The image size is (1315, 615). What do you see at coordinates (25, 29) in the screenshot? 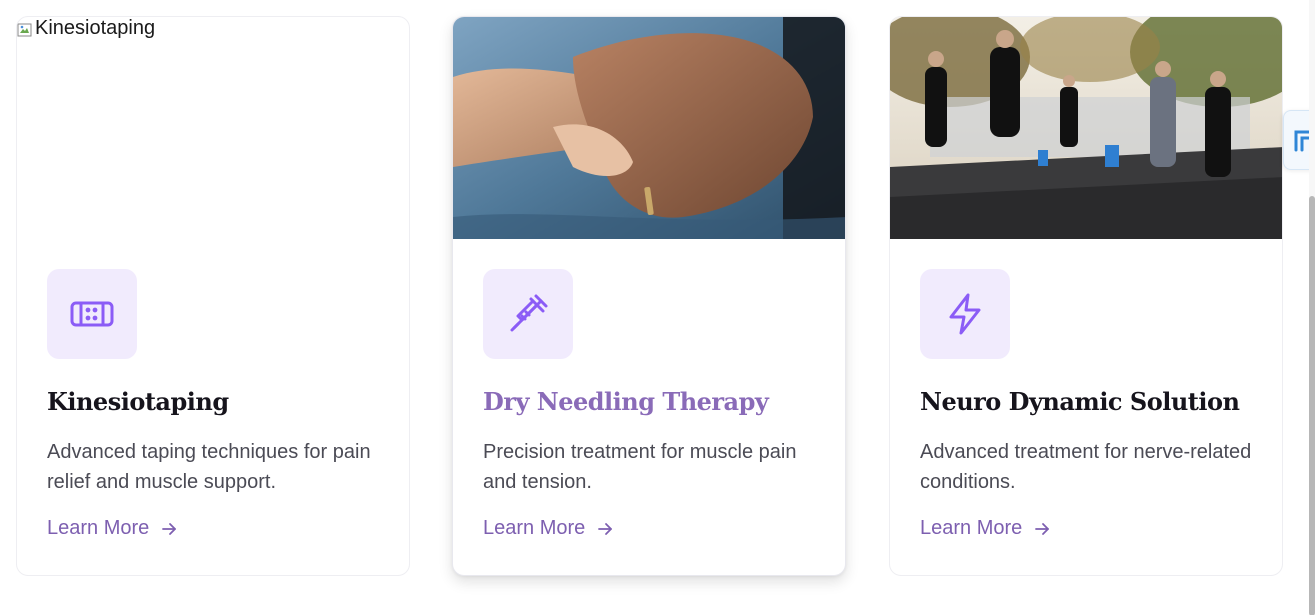
I see `broken-image-icon` at bounding box center [25, 29].